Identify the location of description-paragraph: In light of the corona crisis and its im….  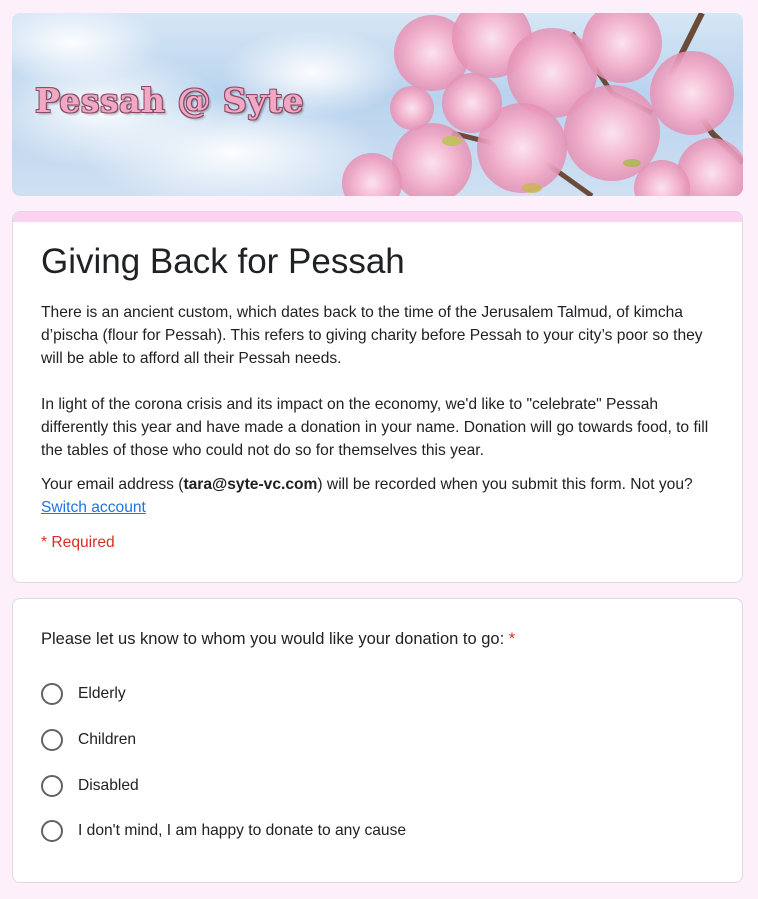
(375, 427).